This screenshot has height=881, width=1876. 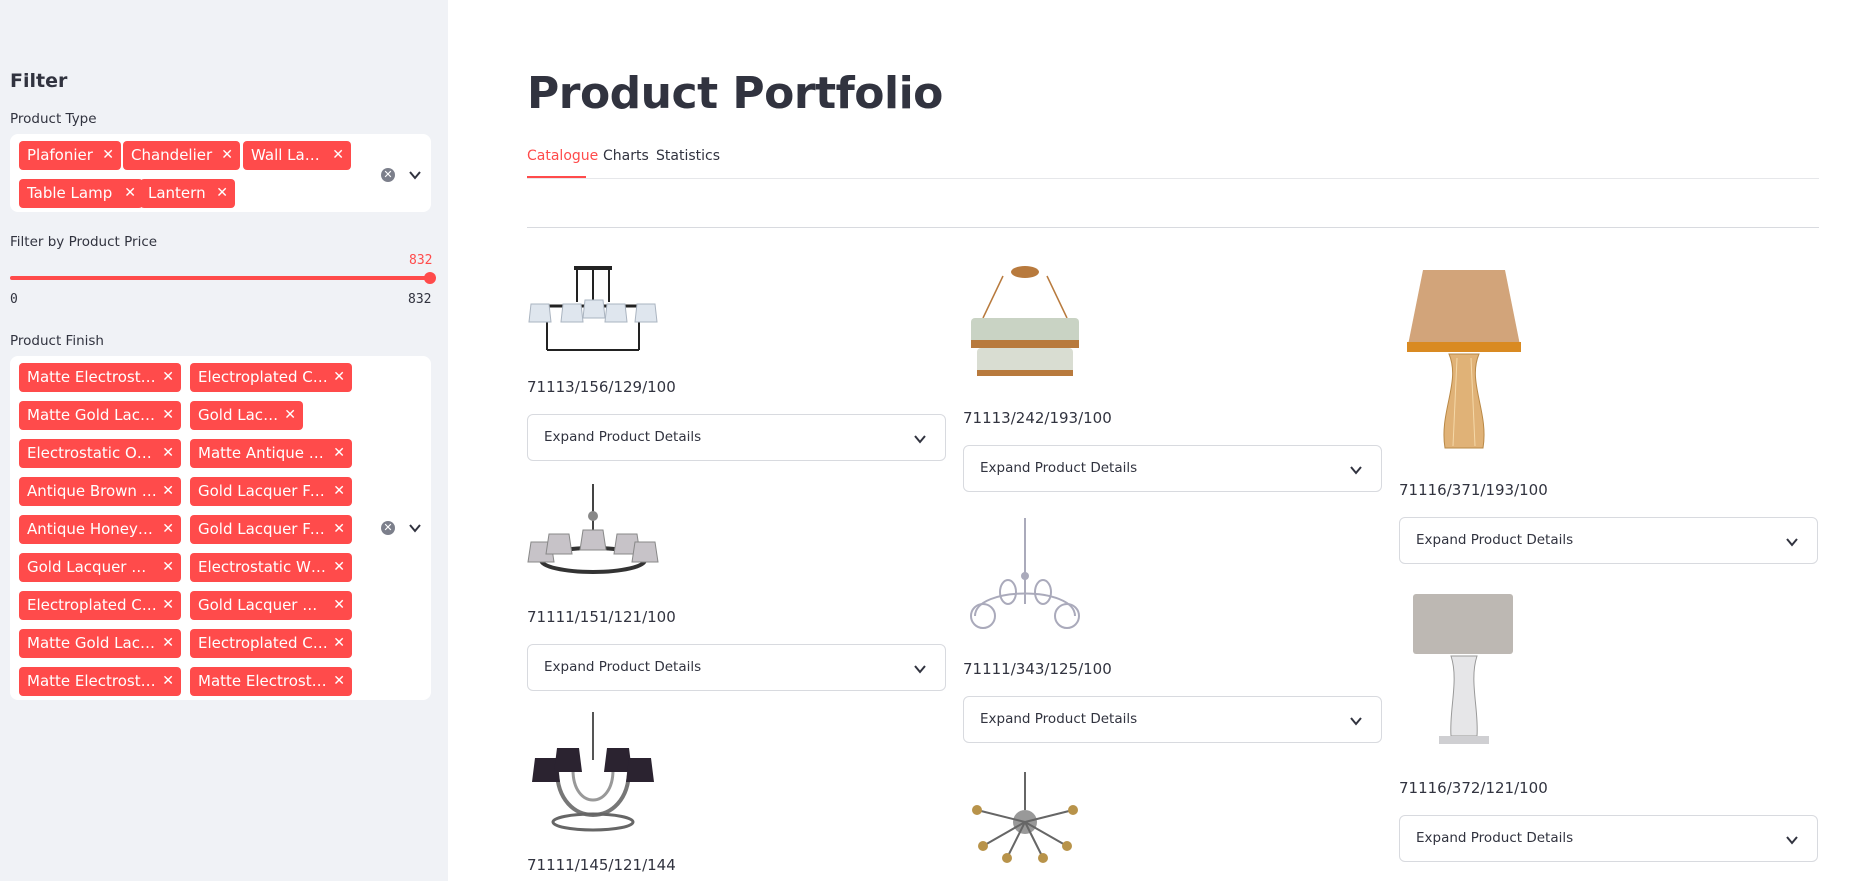 What do you see at coordinates (735, 93) in the screenshot?
I see `page-title: Product Portfolio` at bounding box center [735, 93].